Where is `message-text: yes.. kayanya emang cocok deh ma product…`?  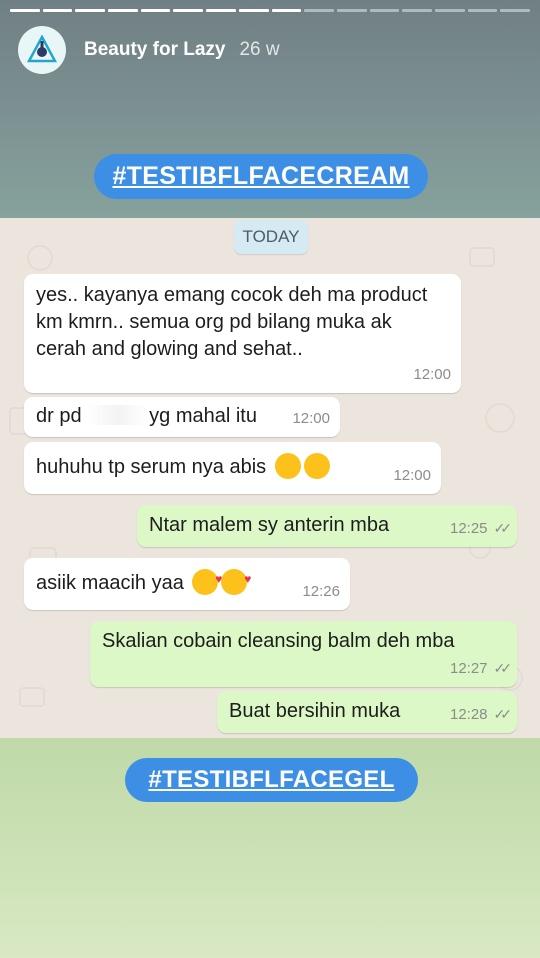
message-text: yes.. kayanya emang cocok deh ma product… is located at coordinates (232, 322).